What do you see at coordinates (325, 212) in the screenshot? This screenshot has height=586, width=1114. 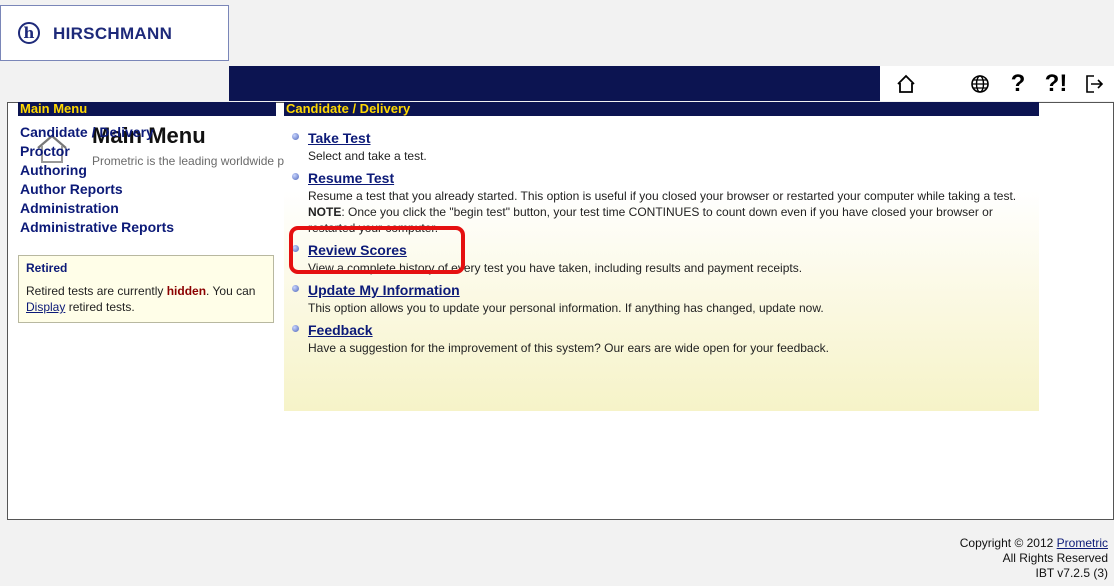 I see `note-label: NOTE` at bounding box center [325, 212].